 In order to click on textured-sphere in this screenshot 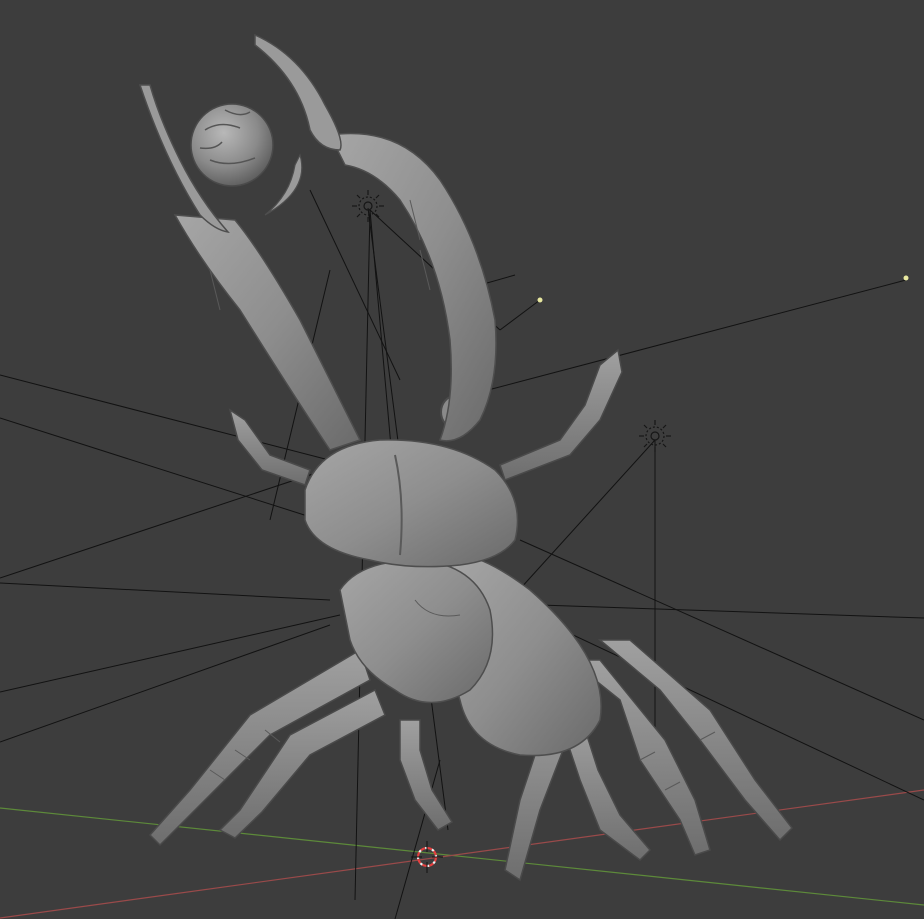, I will do `click(232, 145)`.